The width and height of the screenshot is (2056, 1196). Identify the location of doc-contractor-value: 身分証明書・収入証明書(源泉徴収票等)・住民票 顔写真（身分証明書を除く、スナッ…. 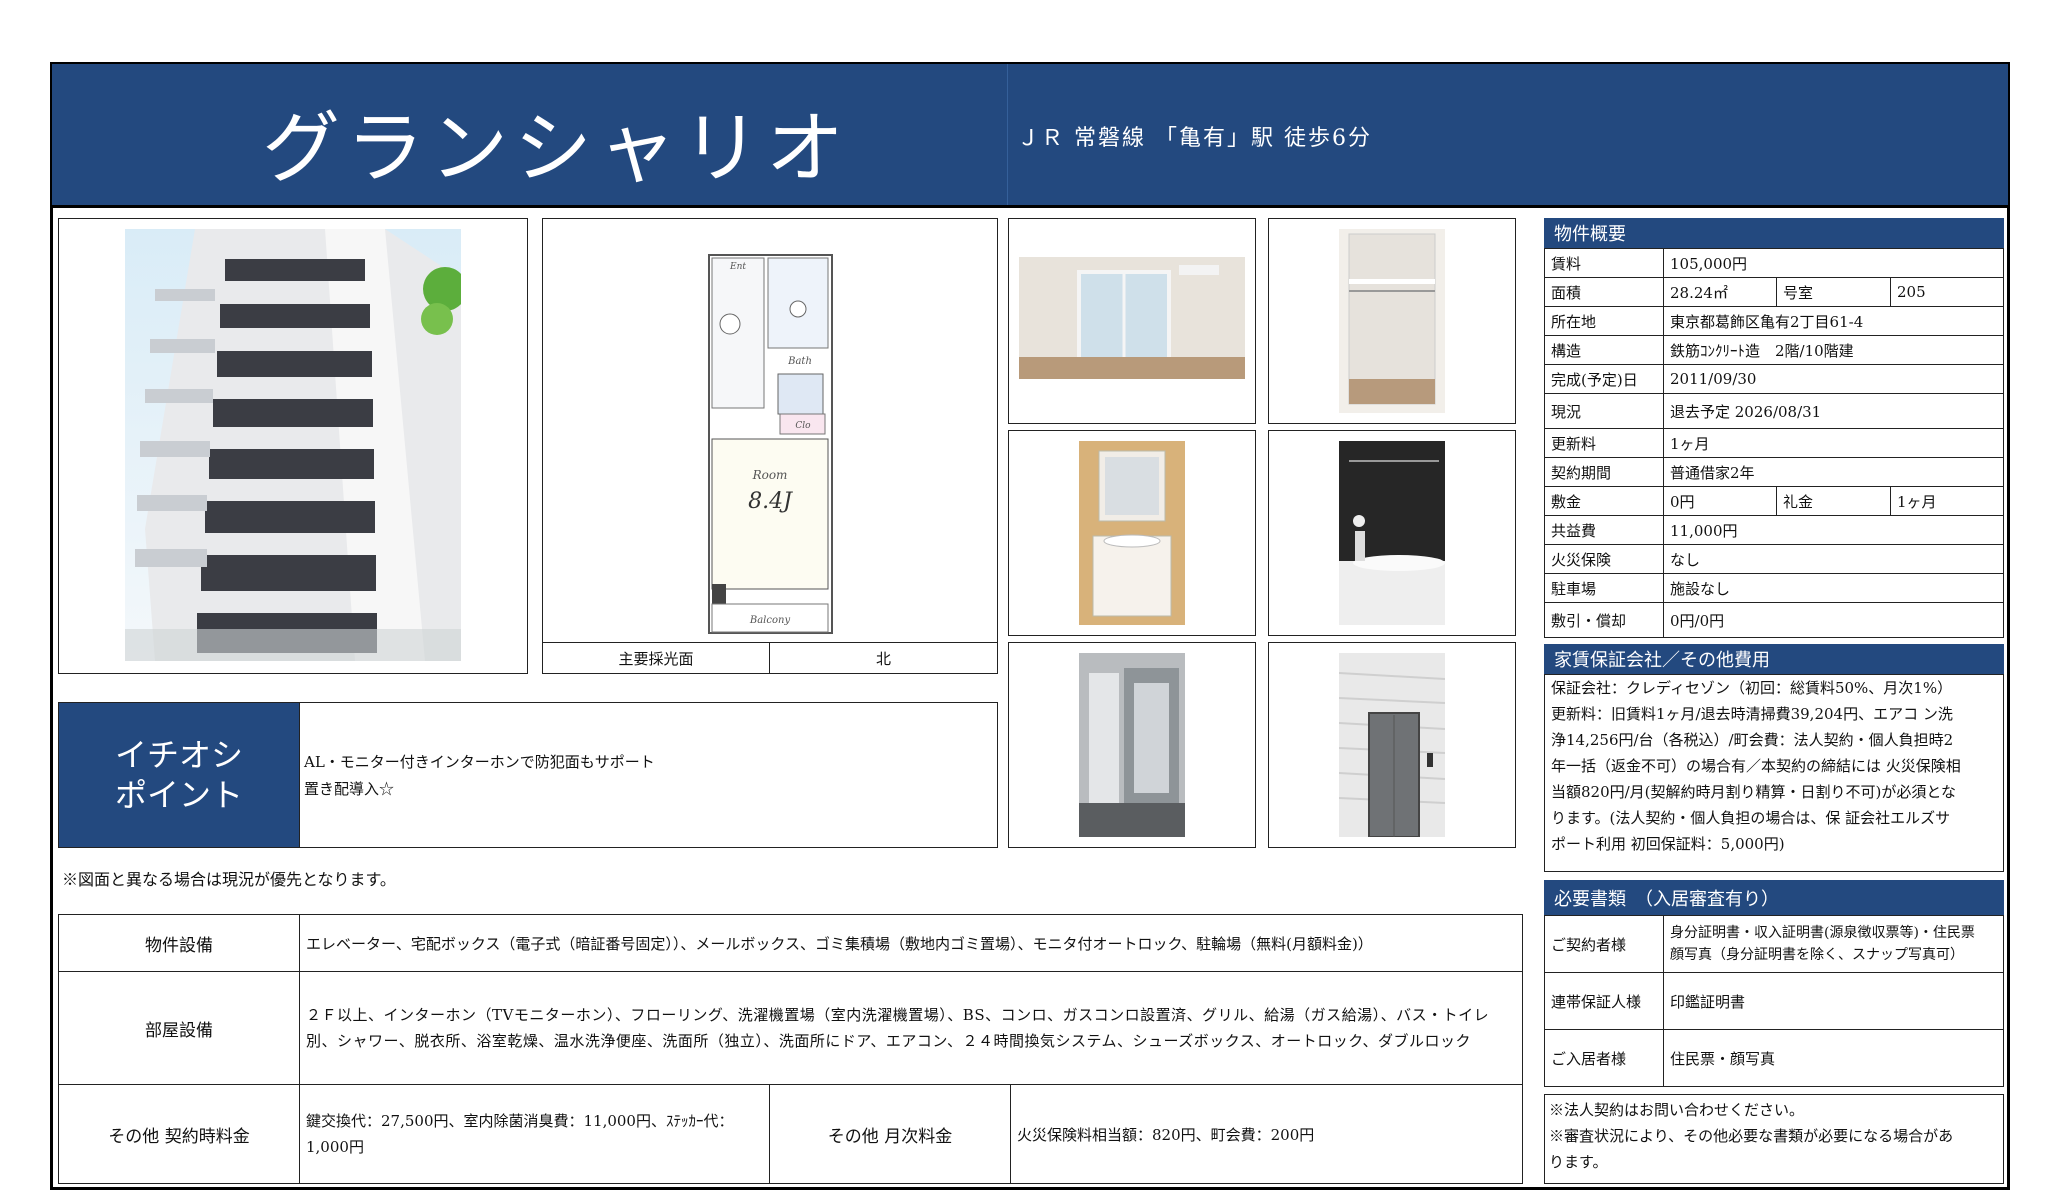
(1833, 944).